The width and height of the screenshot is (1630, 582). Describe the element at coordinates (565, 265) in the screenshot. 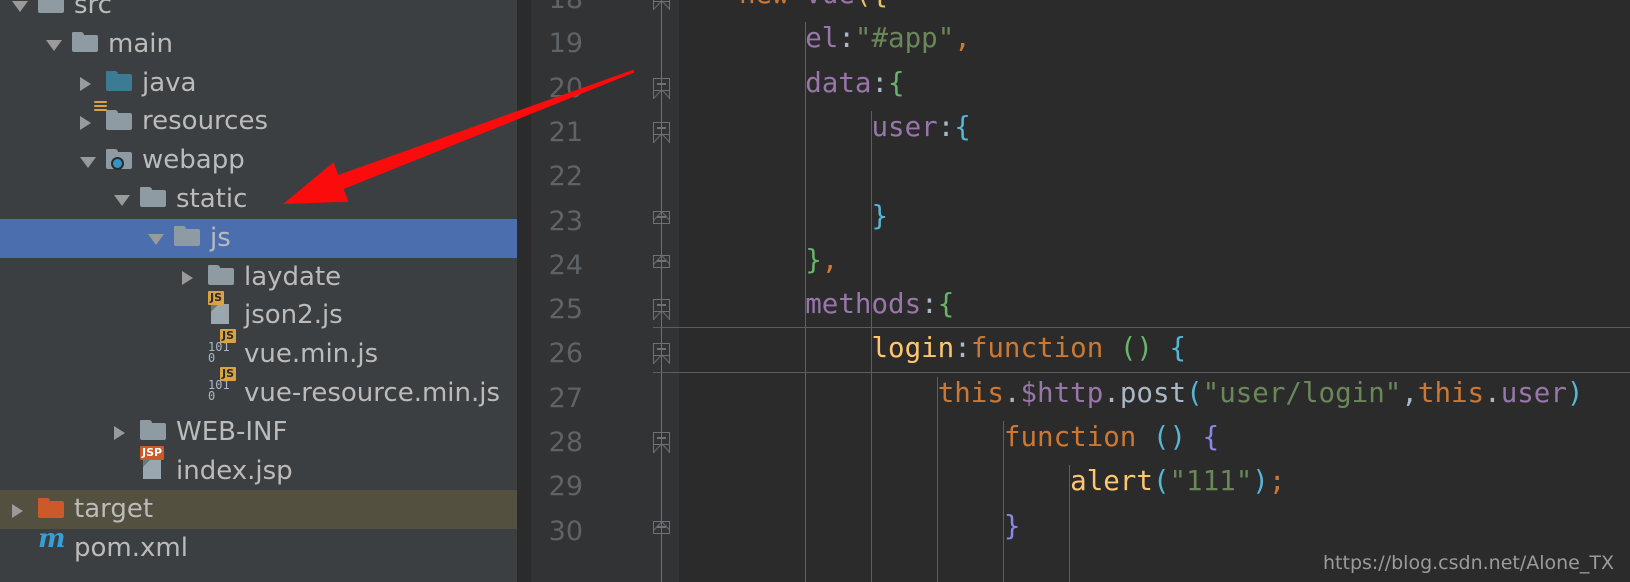

I see `line-number: 24` at that location.